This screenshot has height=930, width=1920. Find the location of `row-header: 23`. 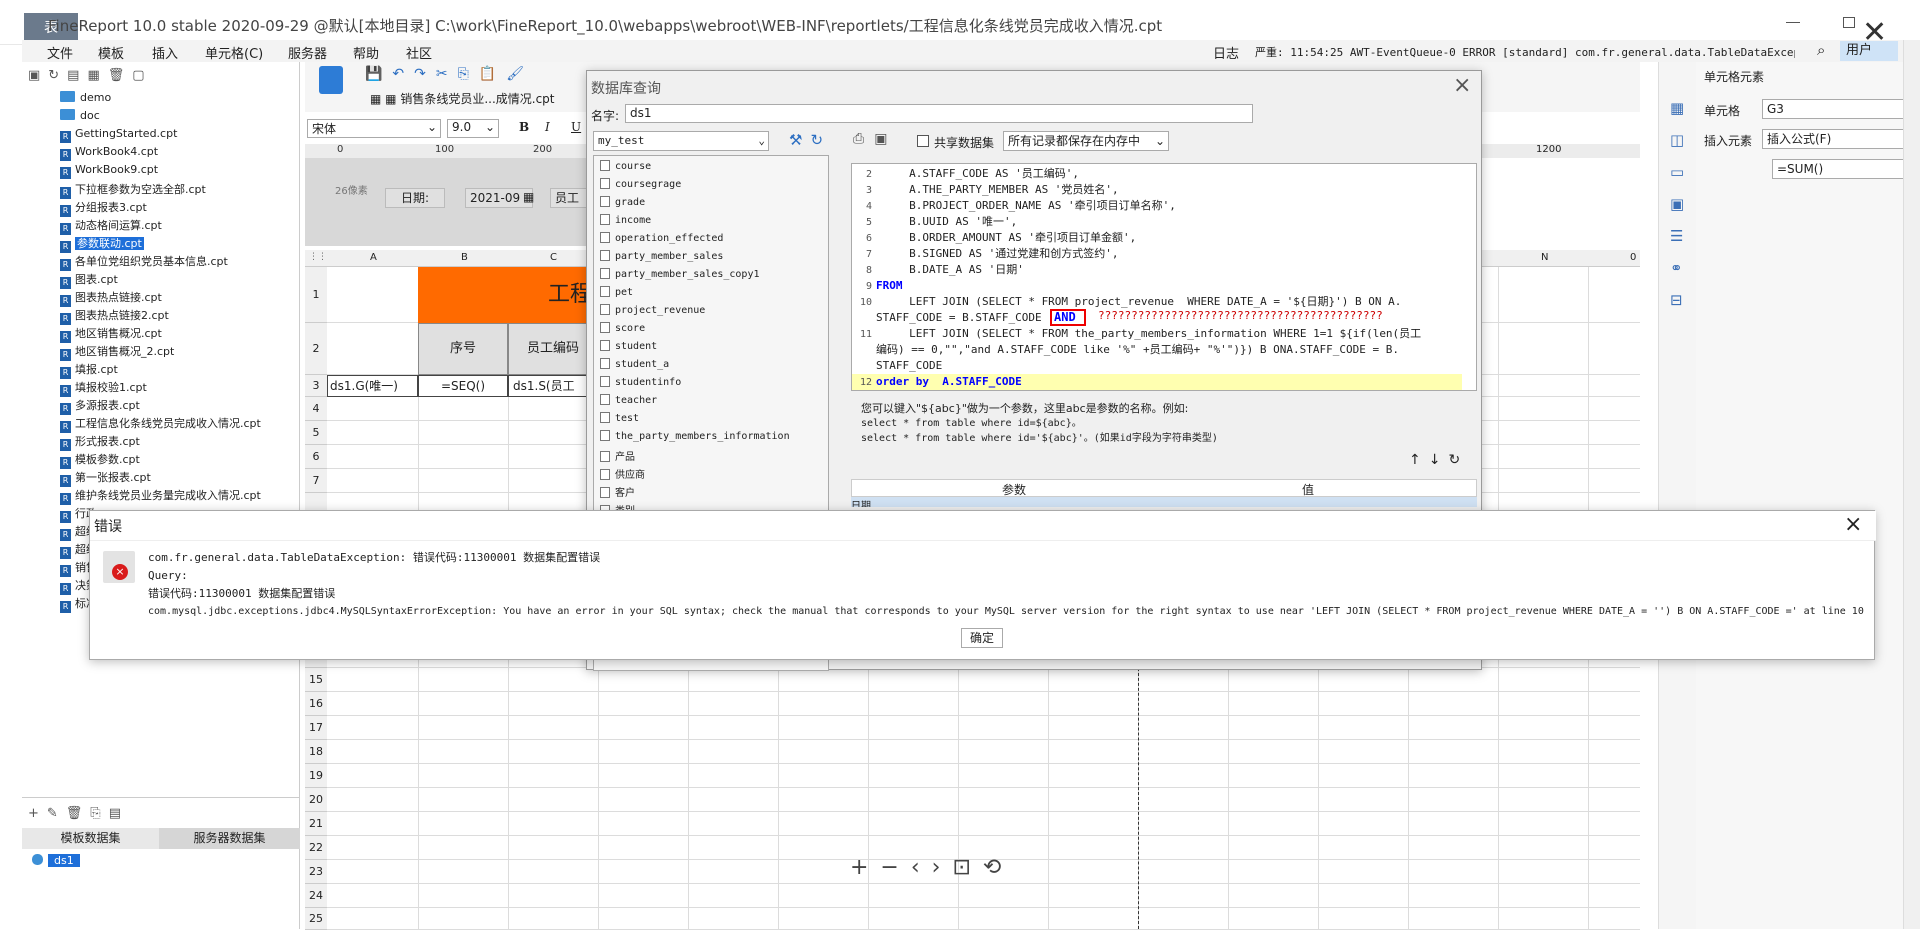

row-header: 23 is located at coordinates (316, 872).